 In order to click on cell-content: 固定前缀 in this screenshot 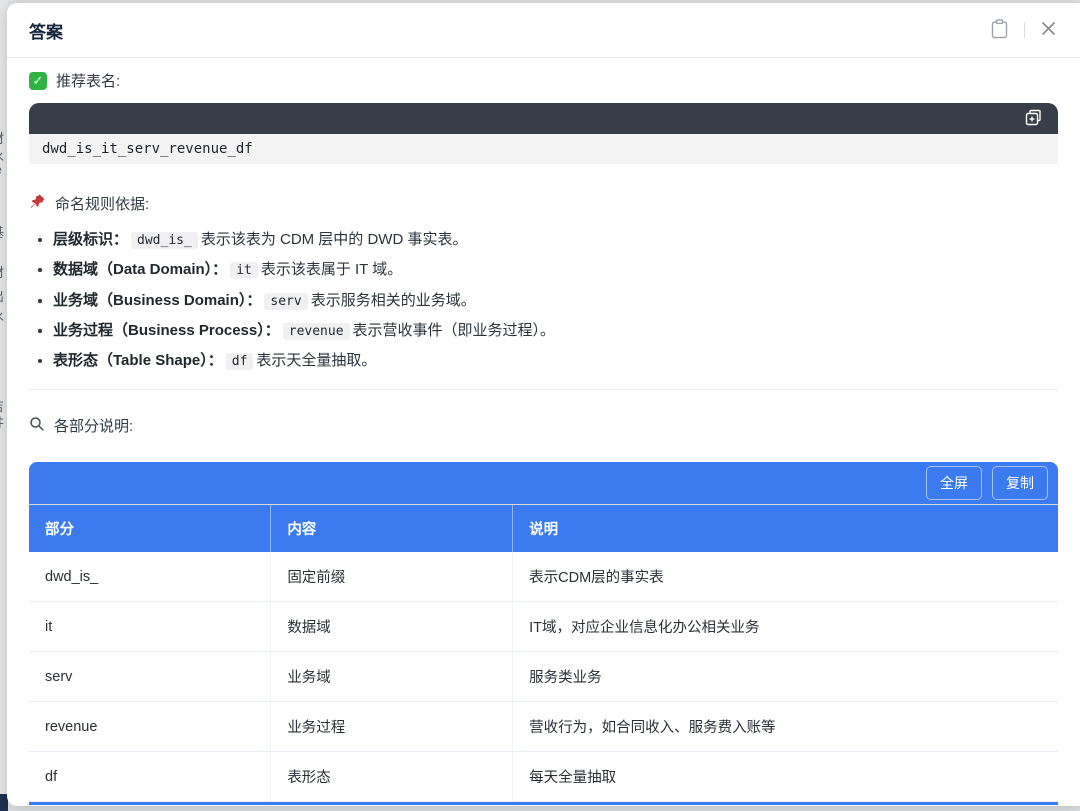, I will do `click(391, 577)`.